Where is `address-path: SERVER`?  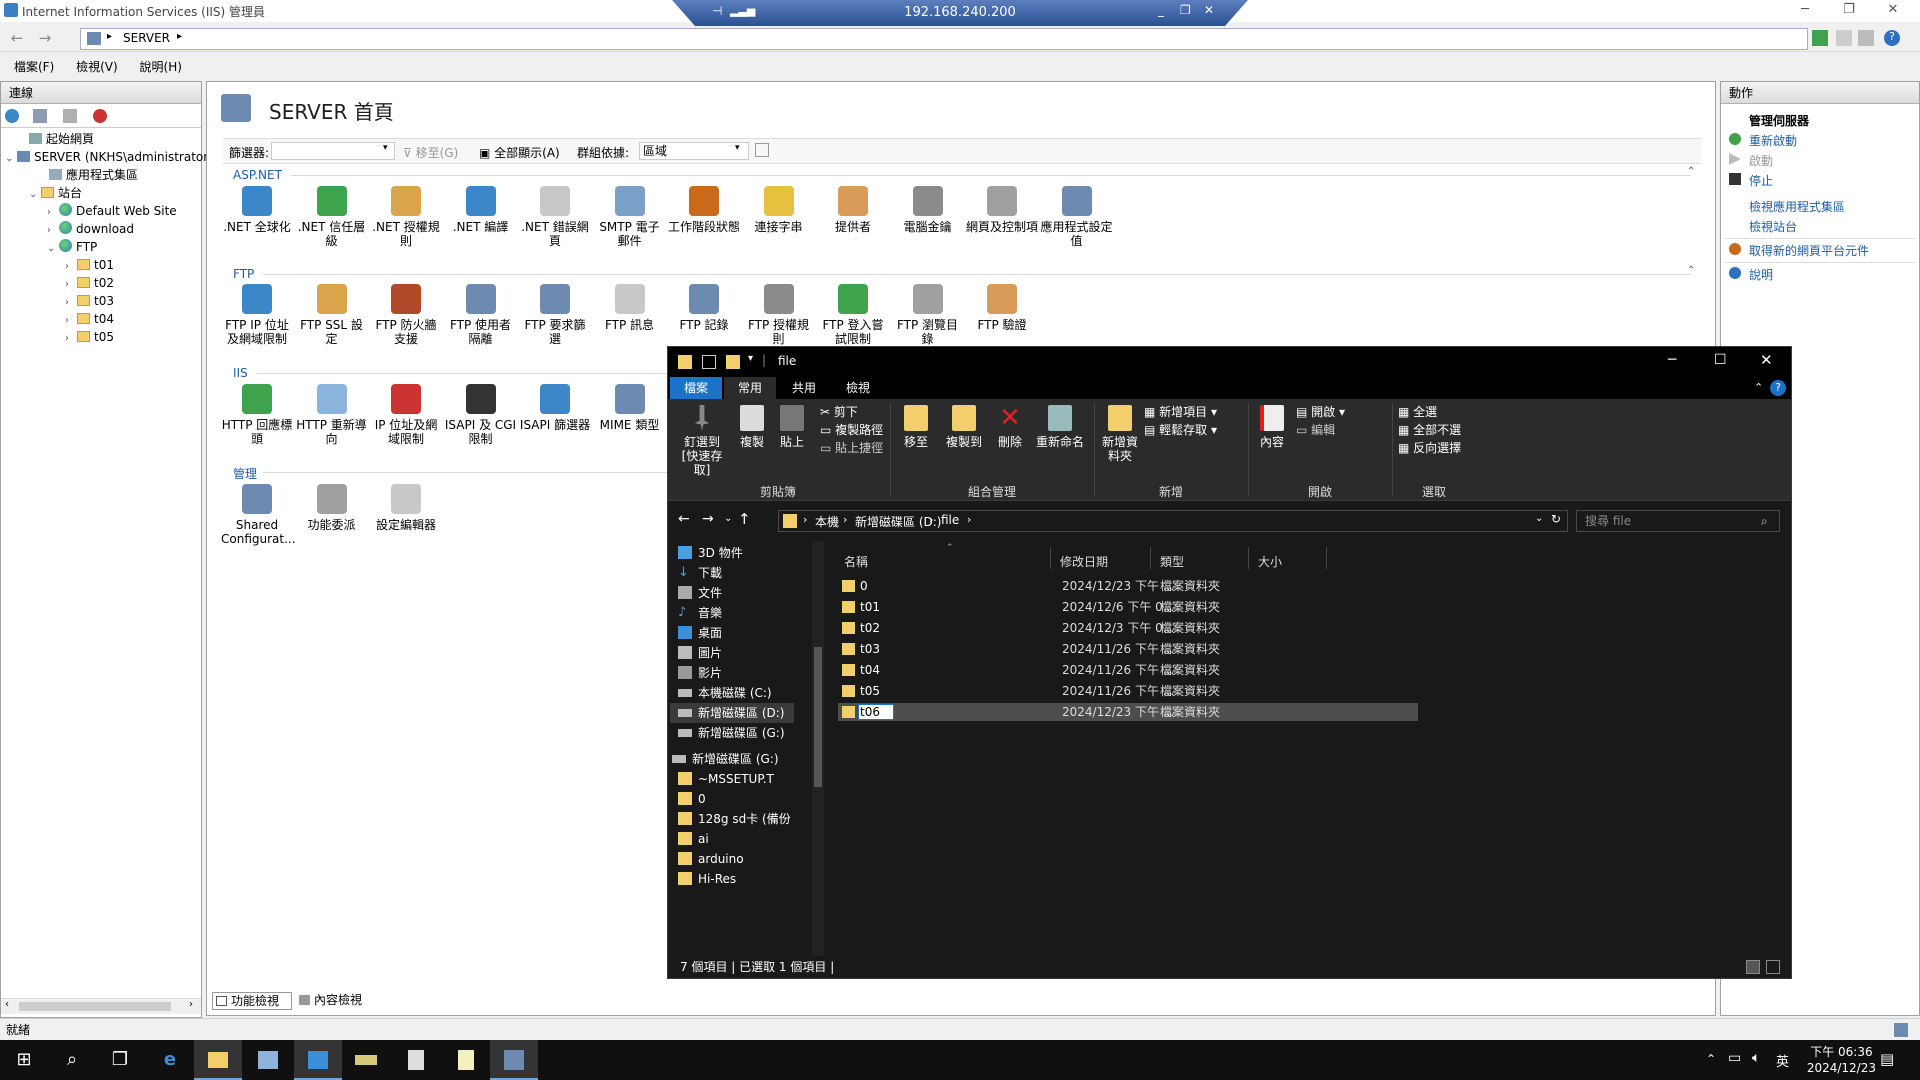
address-path: SERVER is located at coordinates (146, 38).